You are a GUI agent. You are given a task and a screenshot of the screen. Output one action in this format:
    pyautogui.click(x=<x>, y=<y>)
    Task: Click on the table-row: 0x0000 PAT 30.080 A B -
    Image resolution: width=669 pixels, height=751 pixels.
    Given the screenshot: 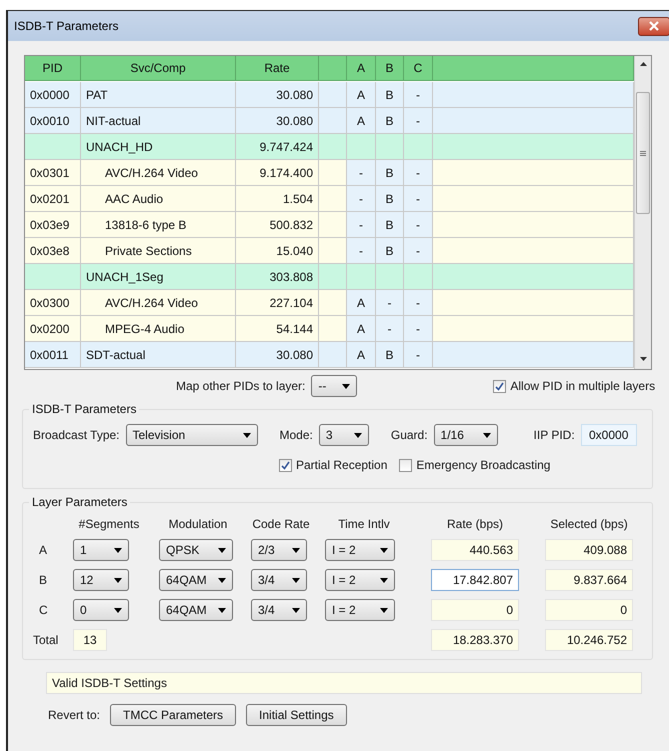 What is the action you would take?
    pyautogui.click(x=329, y=95)
    